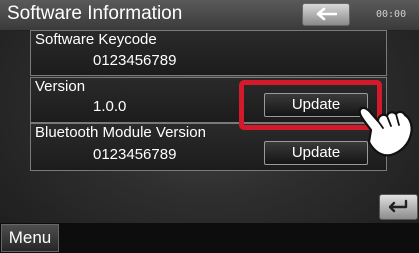  I want to click on version-value: 1.0.0, so click(110, 106).